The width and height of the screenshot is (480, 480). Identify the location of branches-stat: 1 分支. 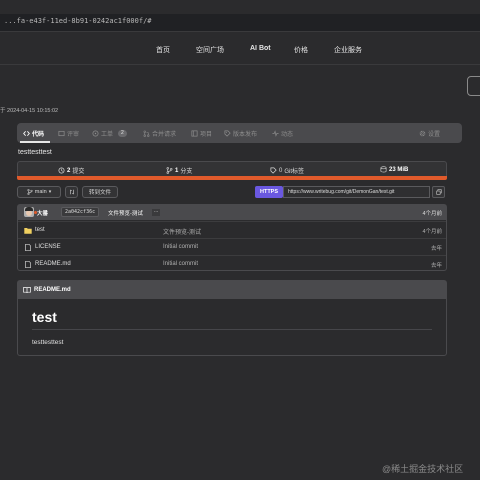
(179, 170).